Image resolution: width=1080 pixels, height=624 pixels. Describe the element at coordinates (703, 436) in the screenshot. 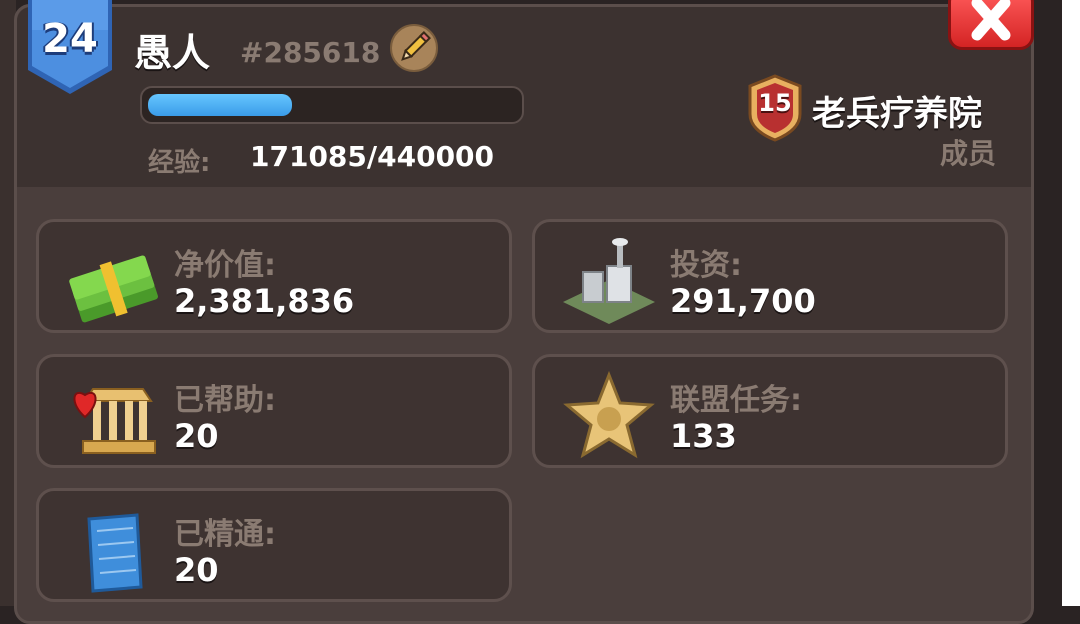

I see `stat-value: 133` at that location.